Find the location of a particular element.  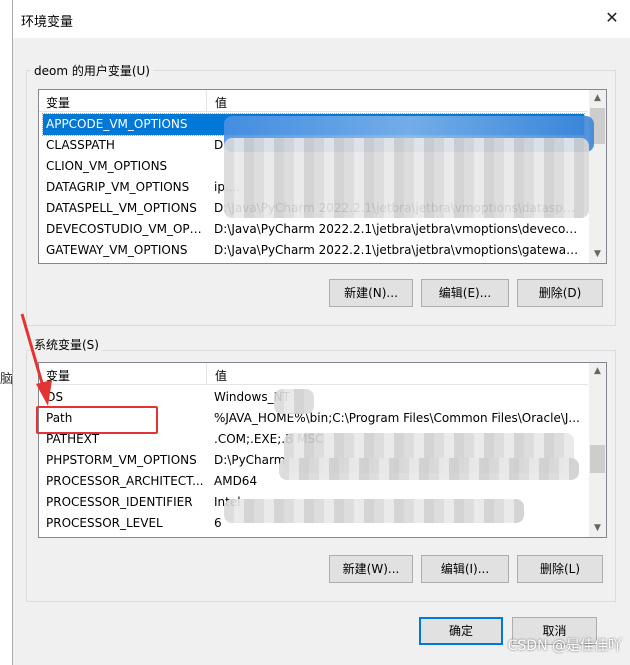

system-delete-button: 删除(L) is located at coordinates (560, 569).